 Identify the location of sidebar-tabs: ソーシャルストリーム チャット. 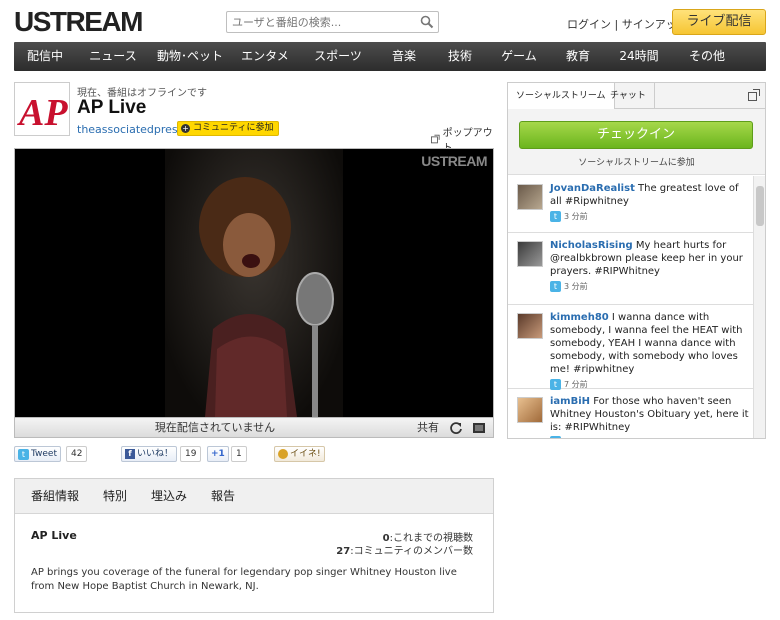
(636, 96).